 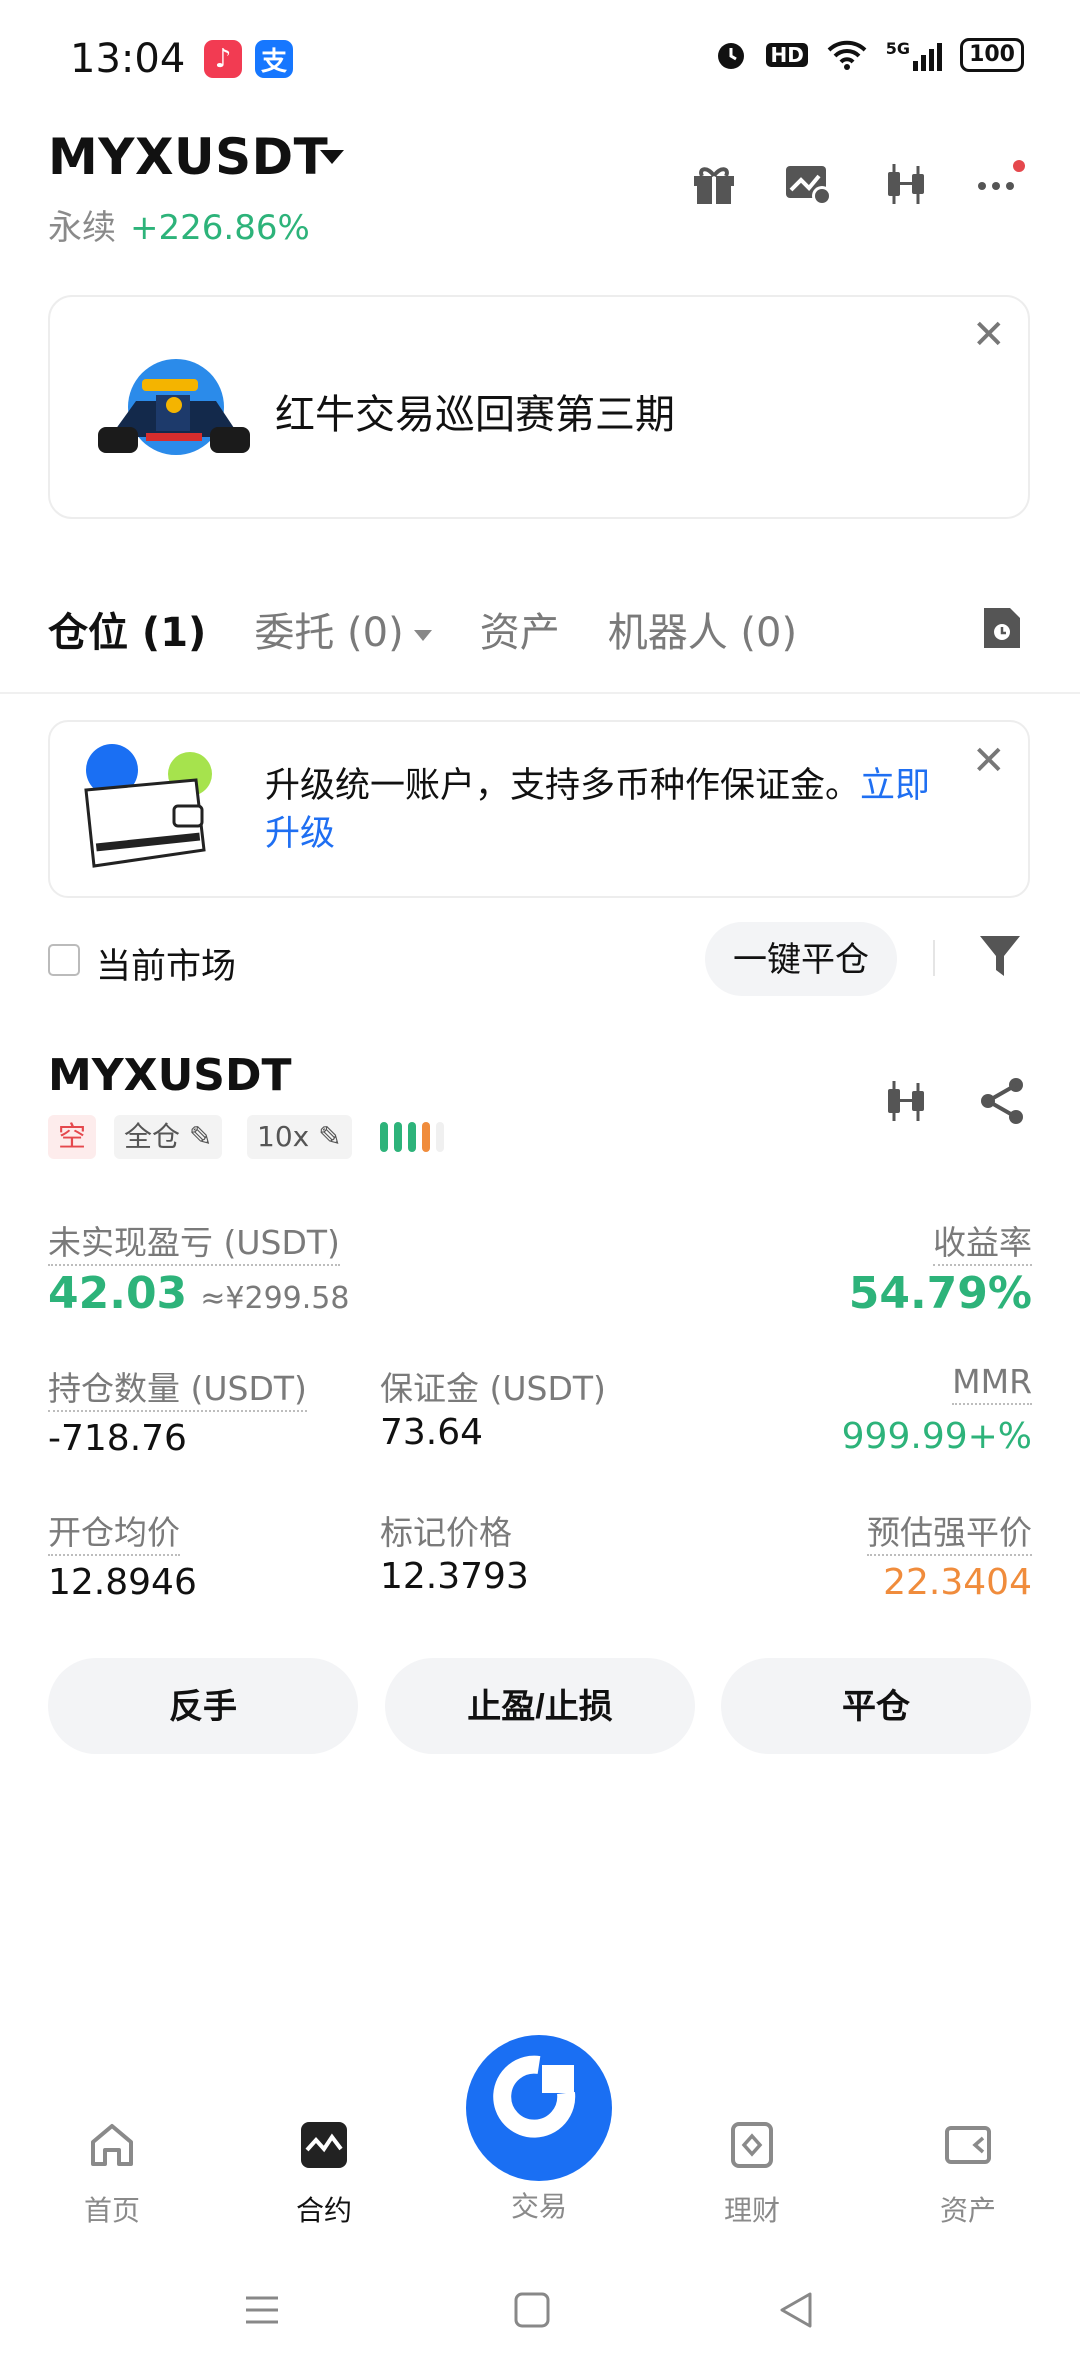 I want to click on earn-icon, so click(x=752, y=2145).